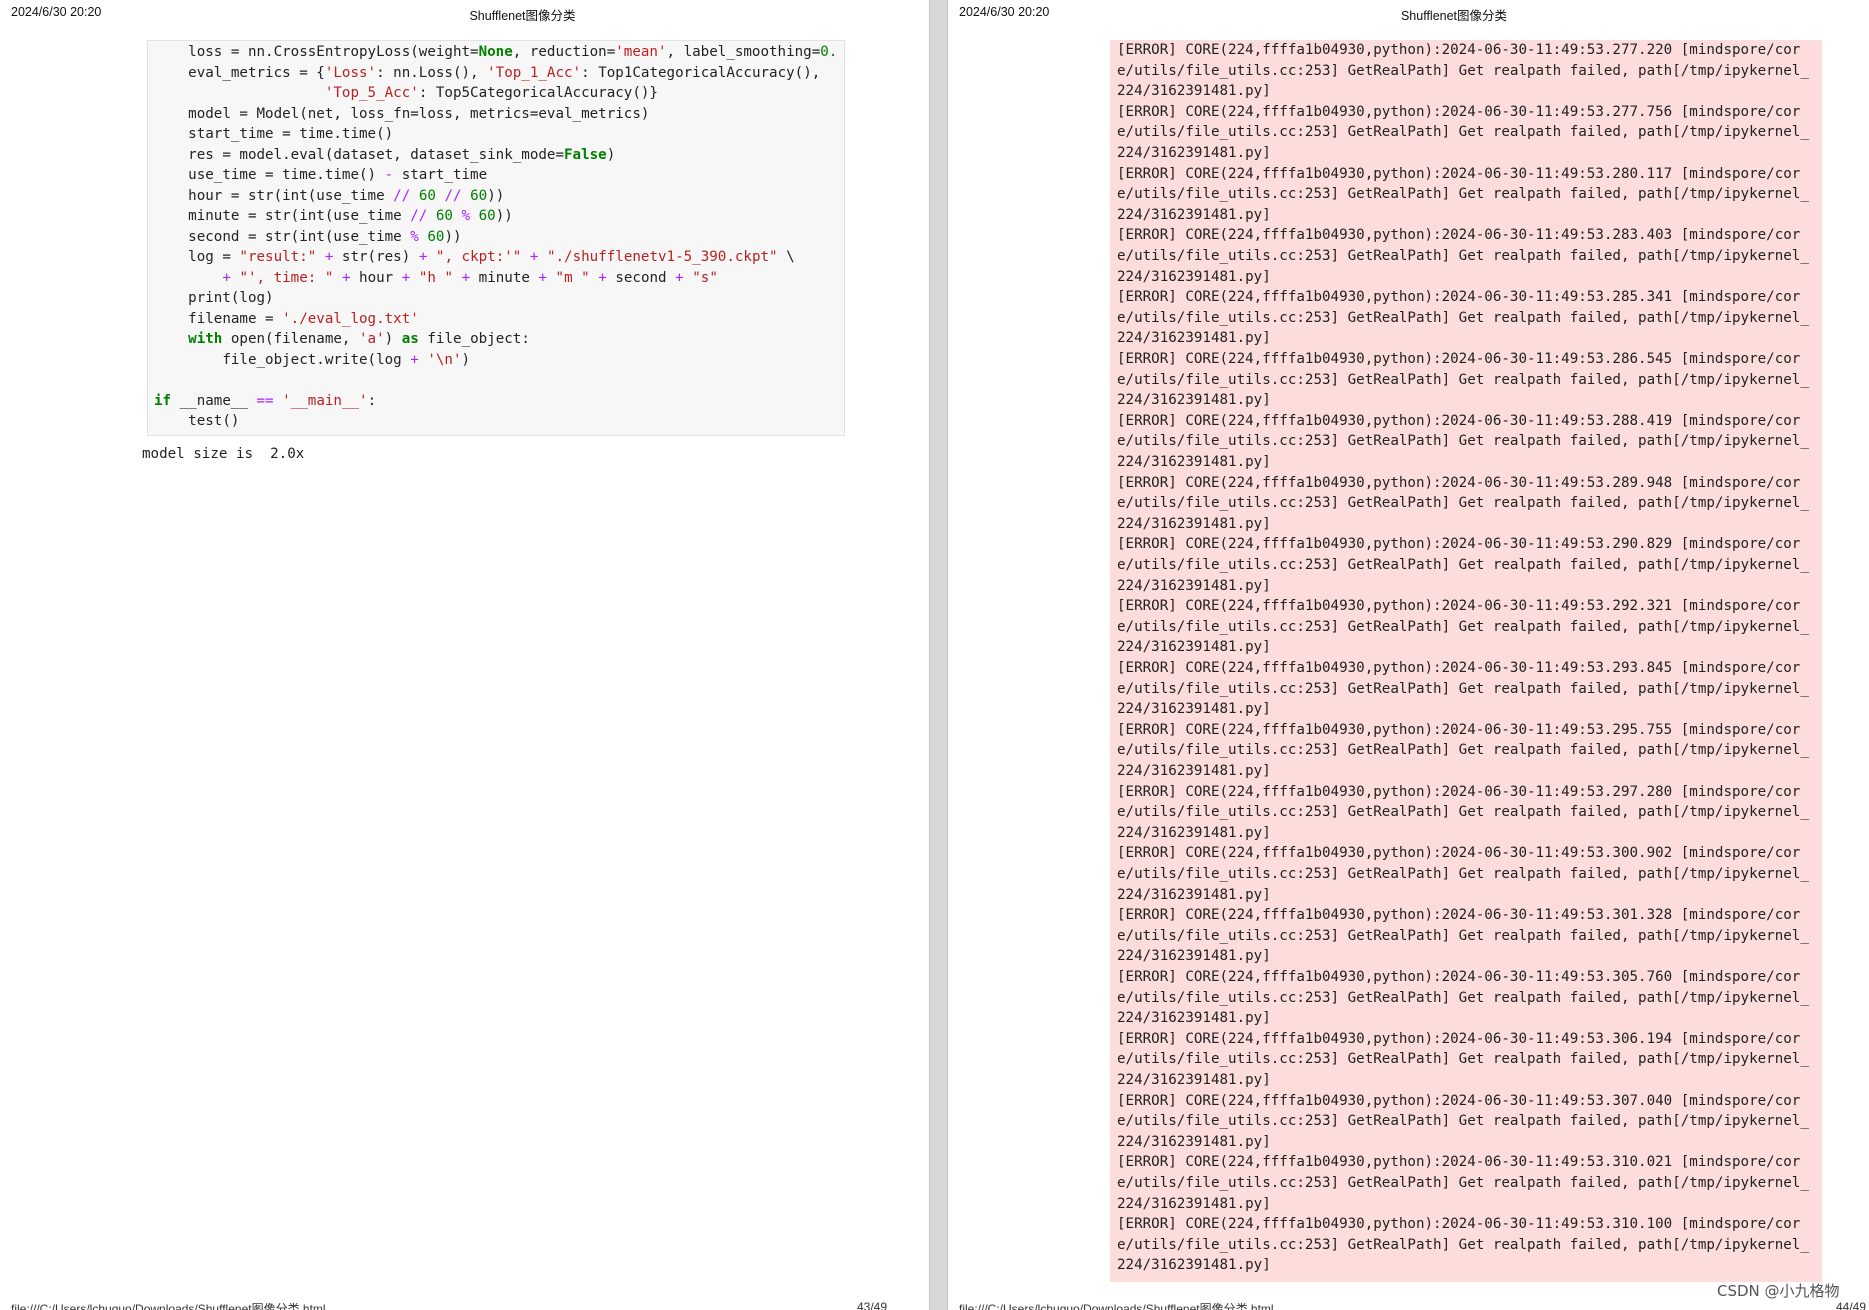  I want to click on code-token: if, so click(163, 400).